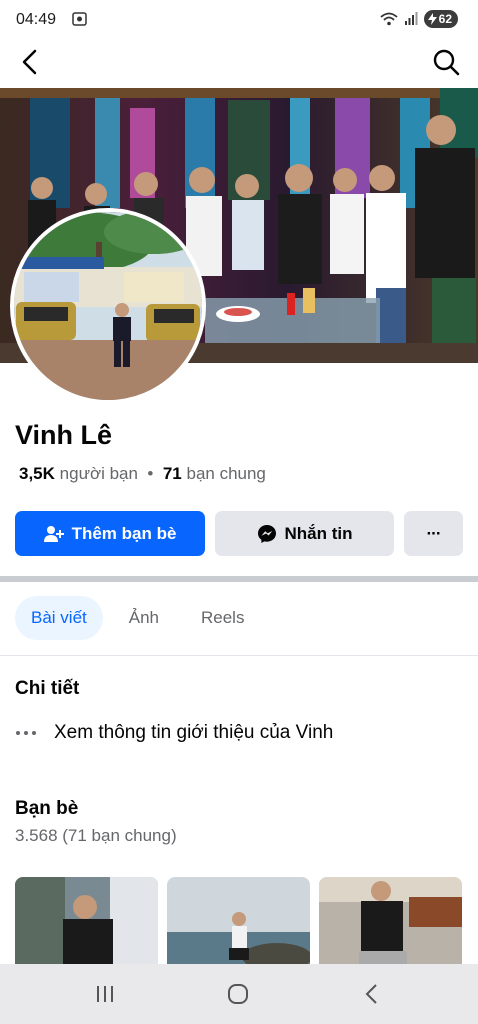 This screenshot has height=1024, width=478. I want to click on details-title: Chi tiết, so click(47, 688).